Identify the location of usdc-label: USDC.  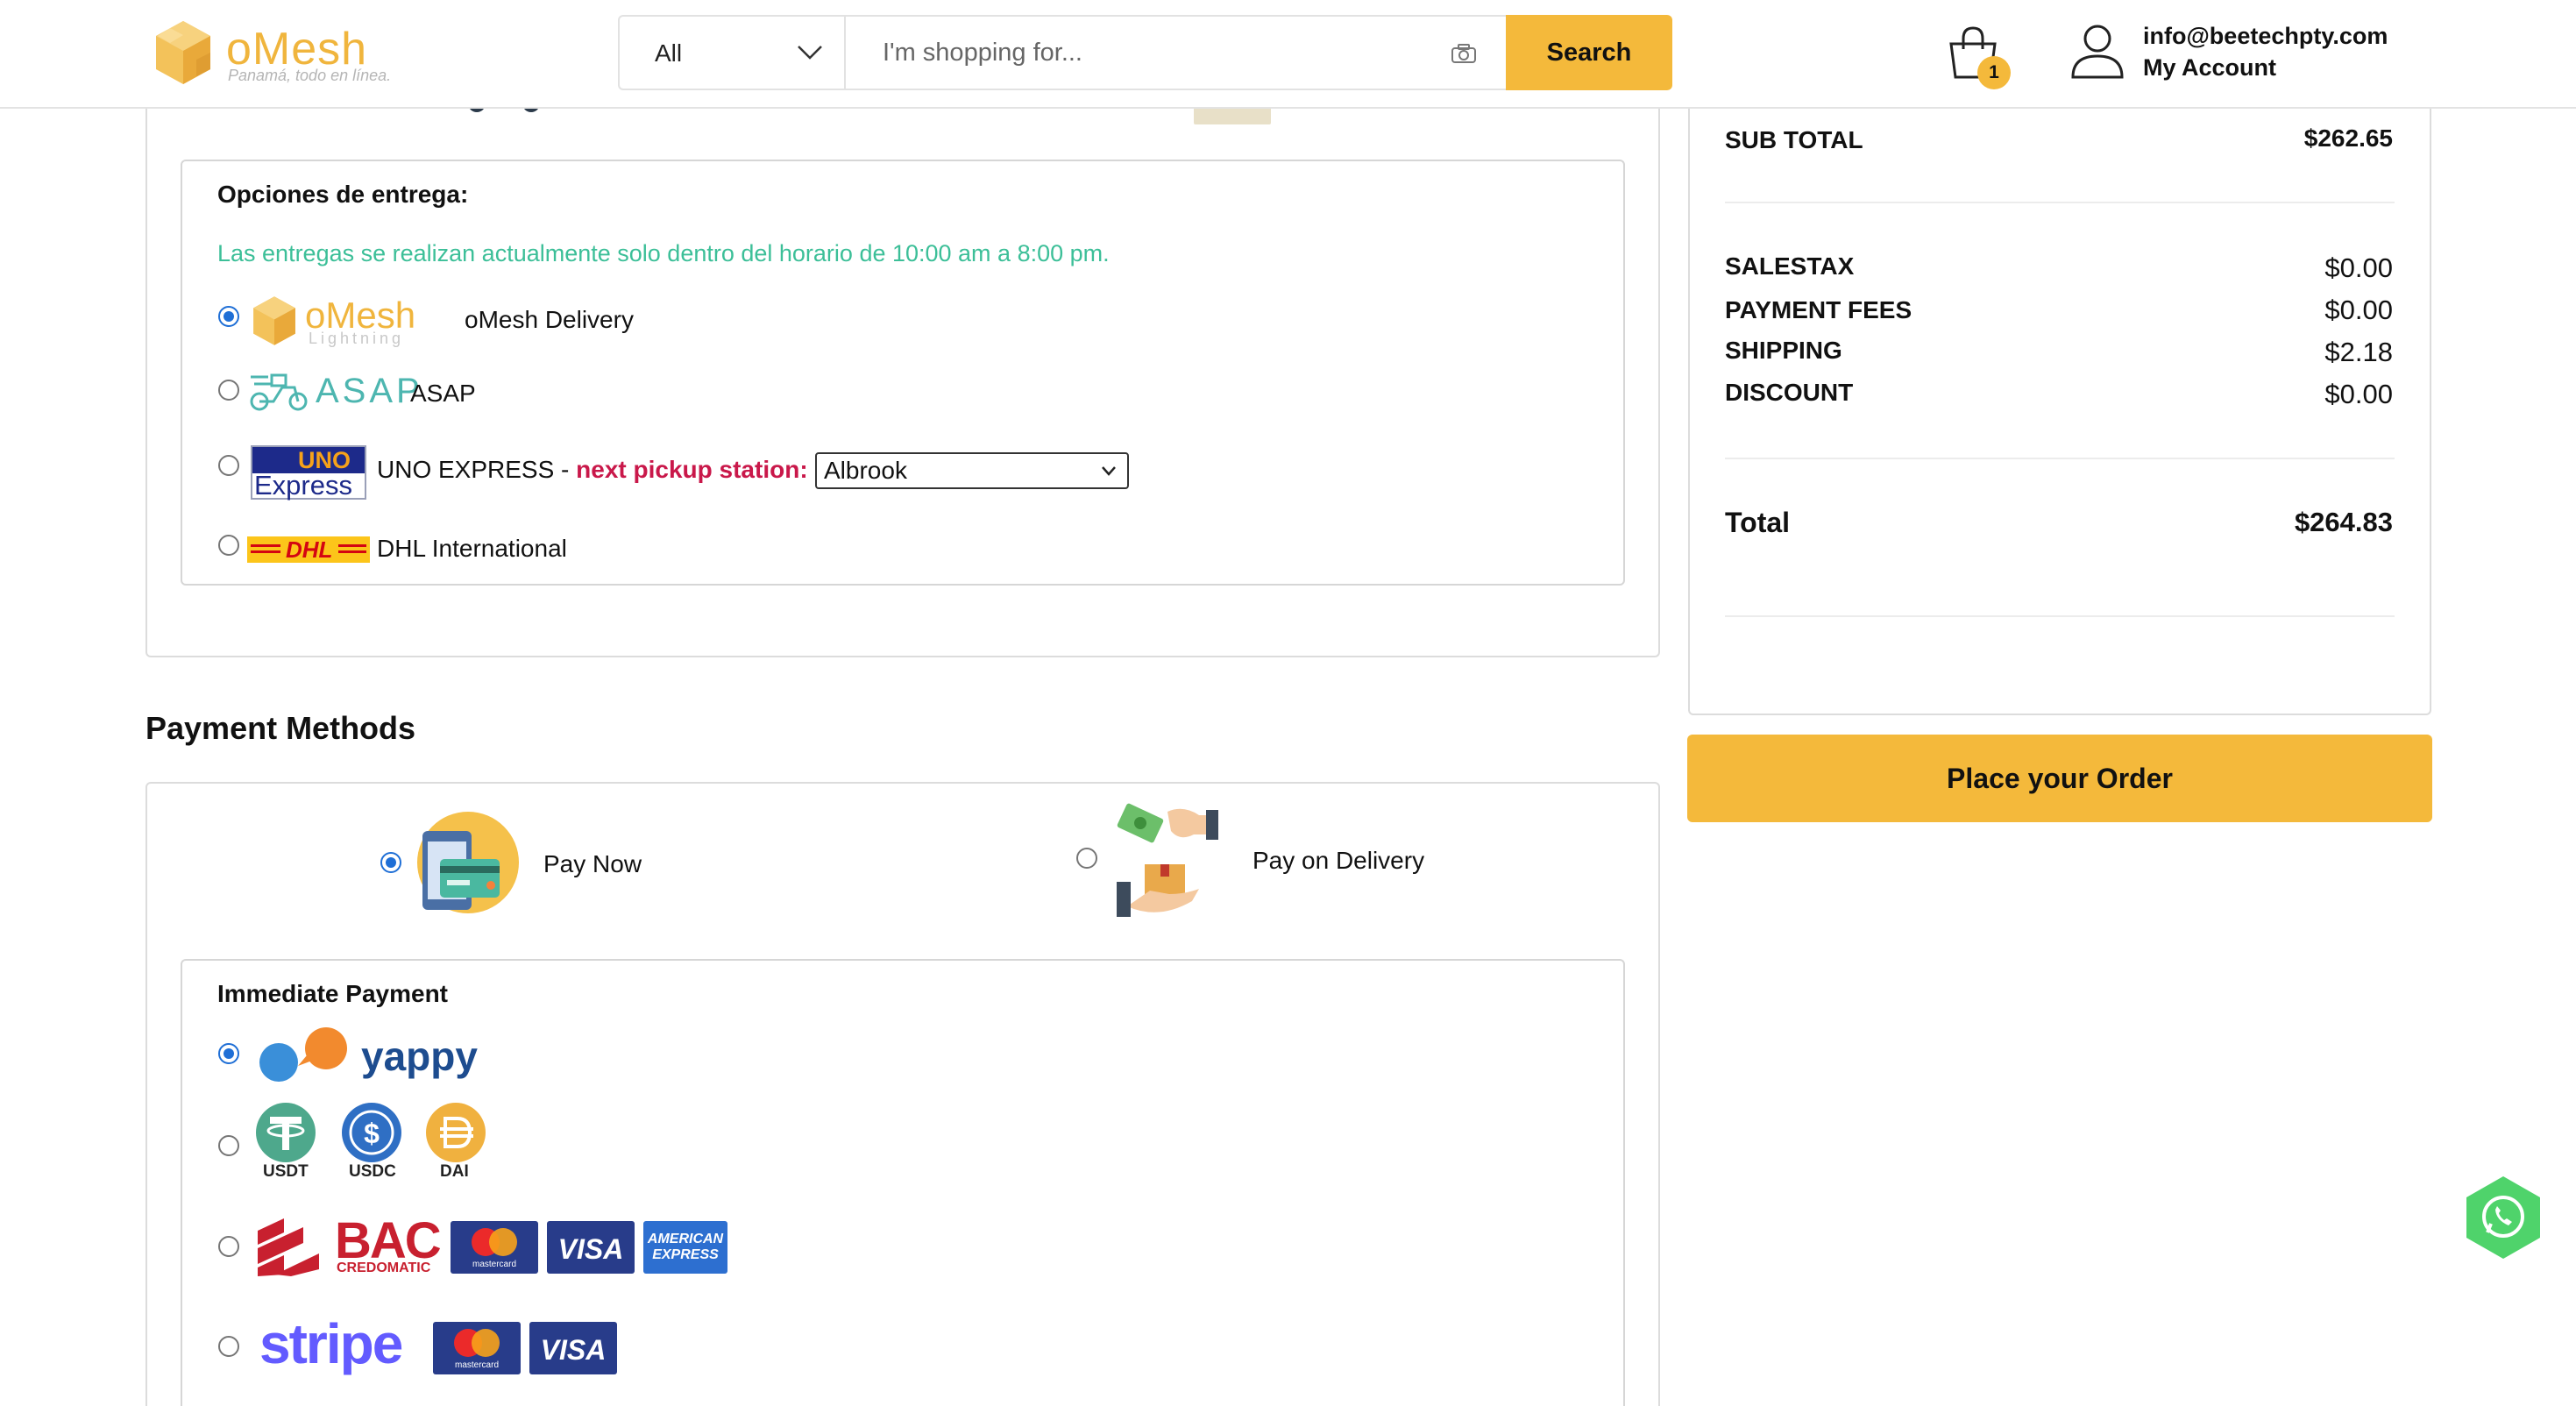
(372, 1171).